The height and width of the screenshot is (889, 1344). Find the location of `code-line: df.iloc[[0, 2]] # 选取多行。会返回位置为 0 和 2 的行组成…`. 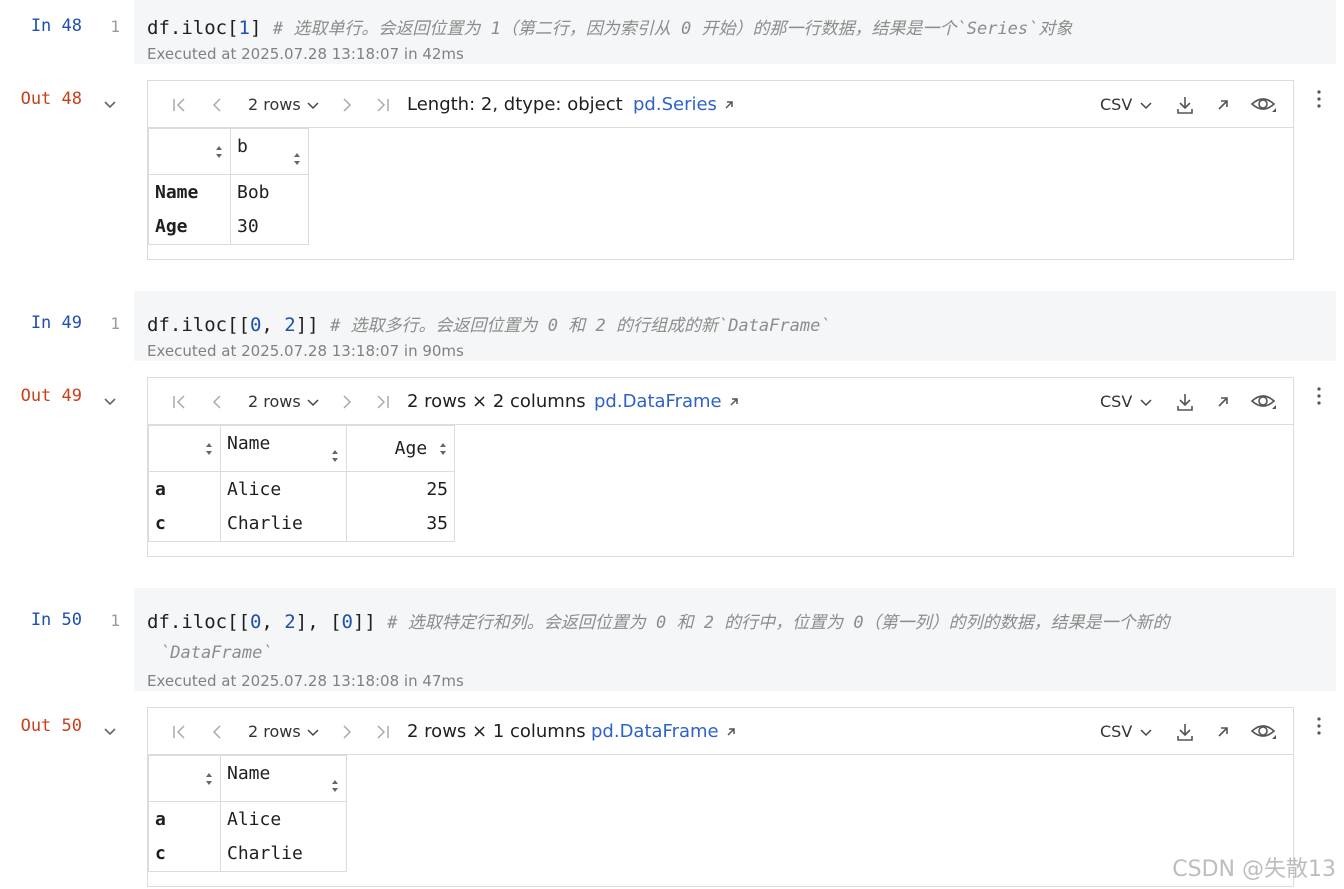

code-line: df.iloc[[0, 2]] # 选取多行。会返回位置为 0 和 2 的行组成… is located at coordinates (489, 323).